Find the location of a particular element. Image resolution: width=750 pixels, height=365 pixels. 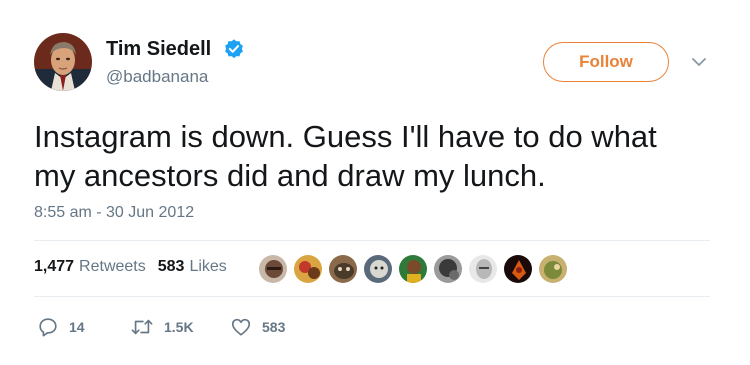

tweet-stats: 1,477 Retweets 583 Likes is located at coordinates (130, 267).